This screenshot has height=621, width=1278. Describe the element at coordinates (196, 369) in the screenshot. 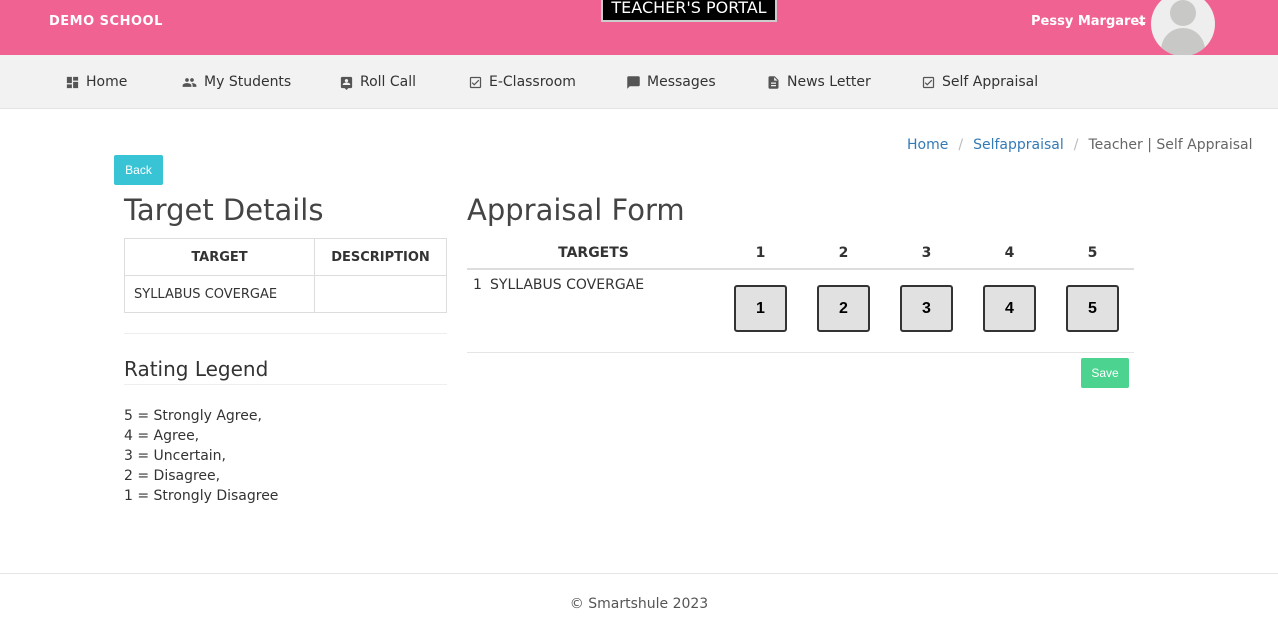

I see `rating-legend-title: Rating Legend` at that location.